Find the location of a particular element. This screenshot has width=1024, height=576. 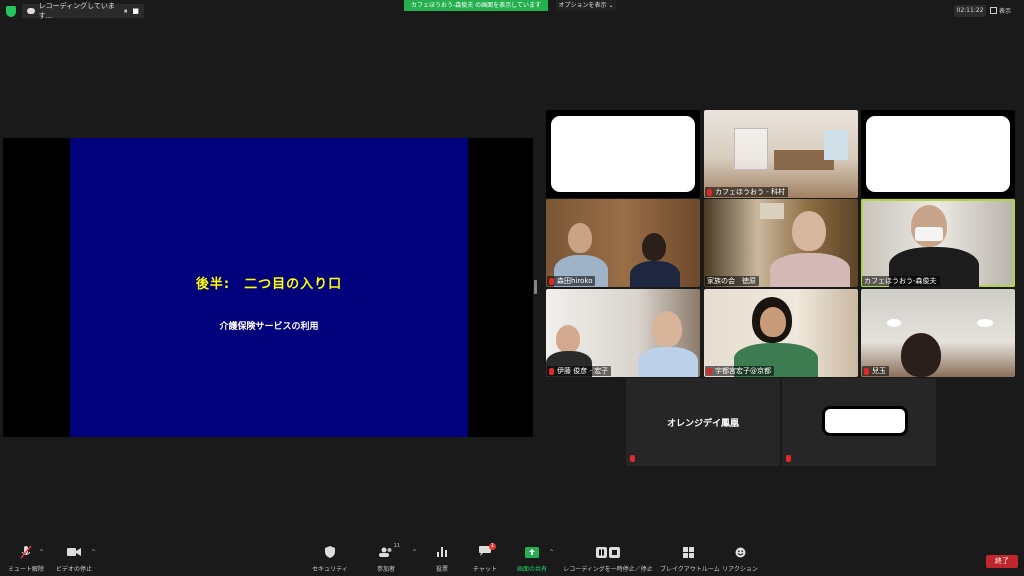

share-options-caret: ^ is located at coordinates (551, 552).